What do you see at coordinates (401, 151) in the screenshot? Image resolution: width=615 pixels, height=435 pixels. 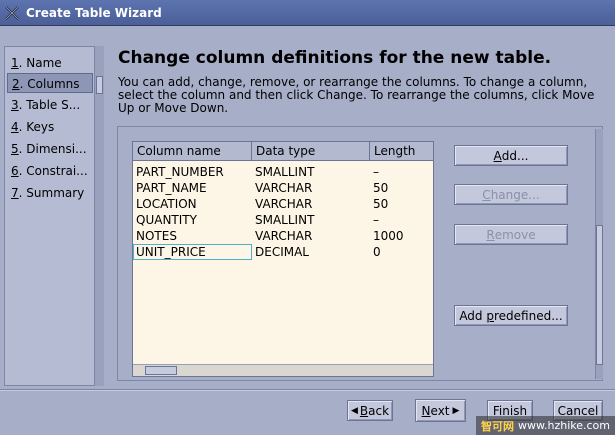 I see `column-header-length: Length` at bounding box center [401, 151].